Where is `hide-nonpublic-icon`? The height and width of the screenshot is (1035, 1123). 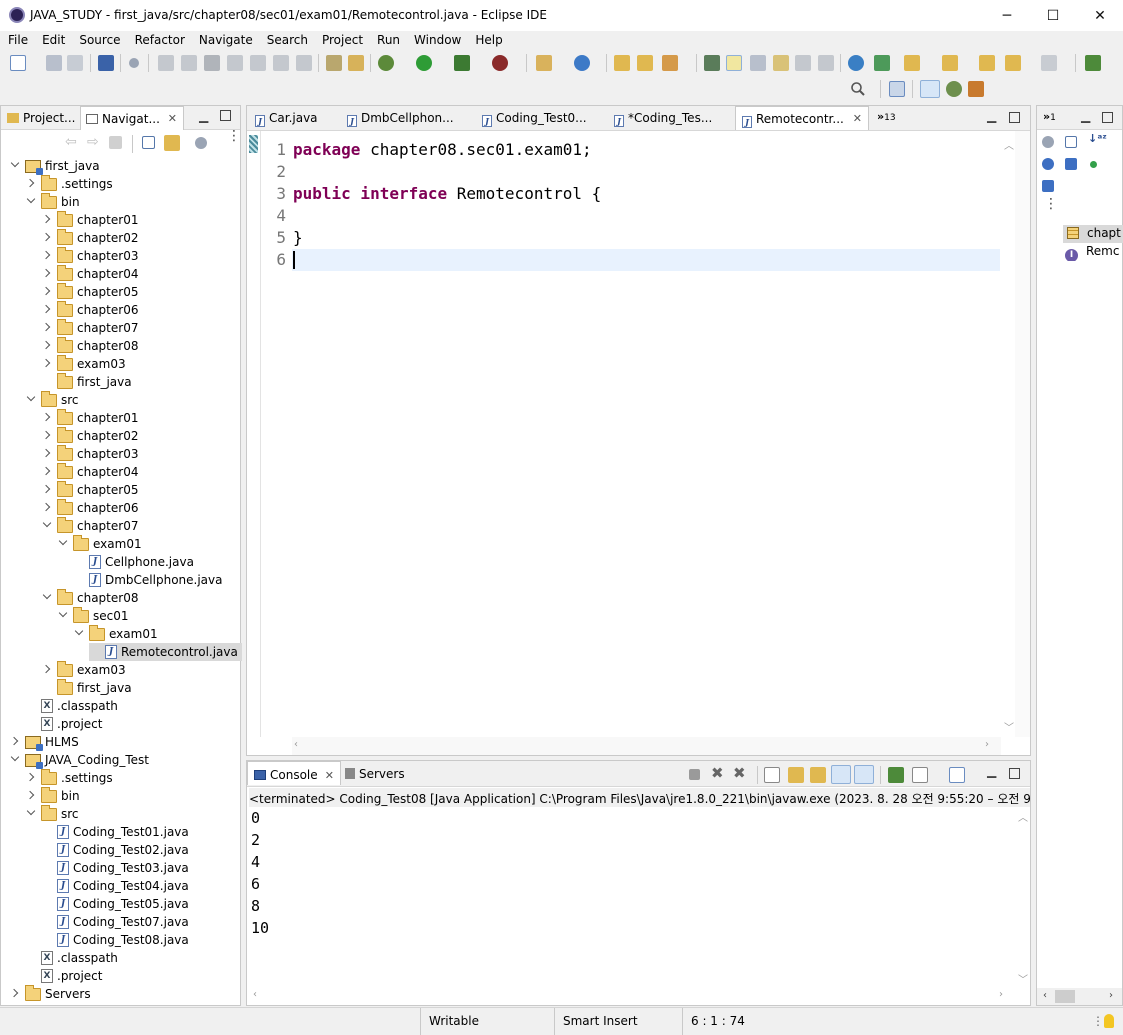 hide-nonpublic-icon is located at coordinates (1071, 164).